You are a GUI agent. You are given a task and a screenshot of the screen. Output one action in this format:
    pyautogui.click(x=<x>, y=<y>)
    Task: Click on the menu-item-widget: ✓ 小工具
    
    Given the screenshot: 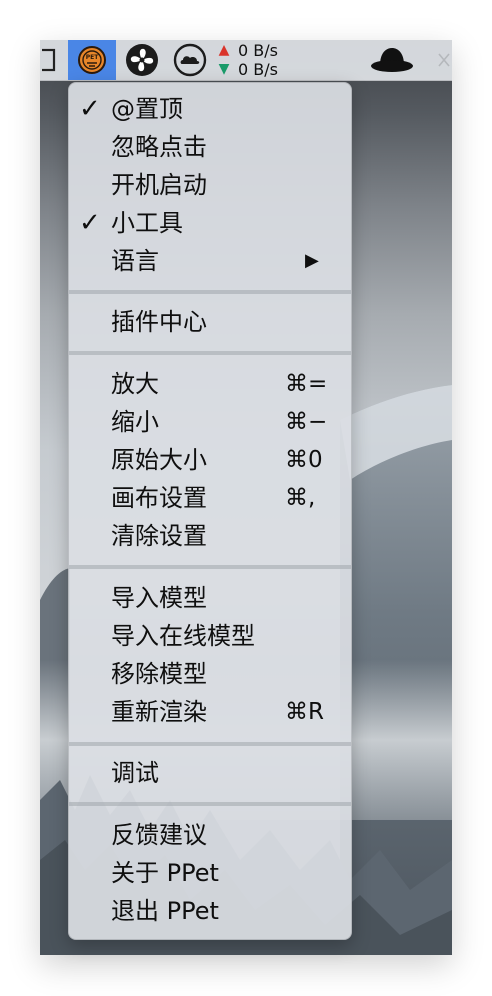 What is the action you would take?
    pyautogui.click(x=210, y=223)
    